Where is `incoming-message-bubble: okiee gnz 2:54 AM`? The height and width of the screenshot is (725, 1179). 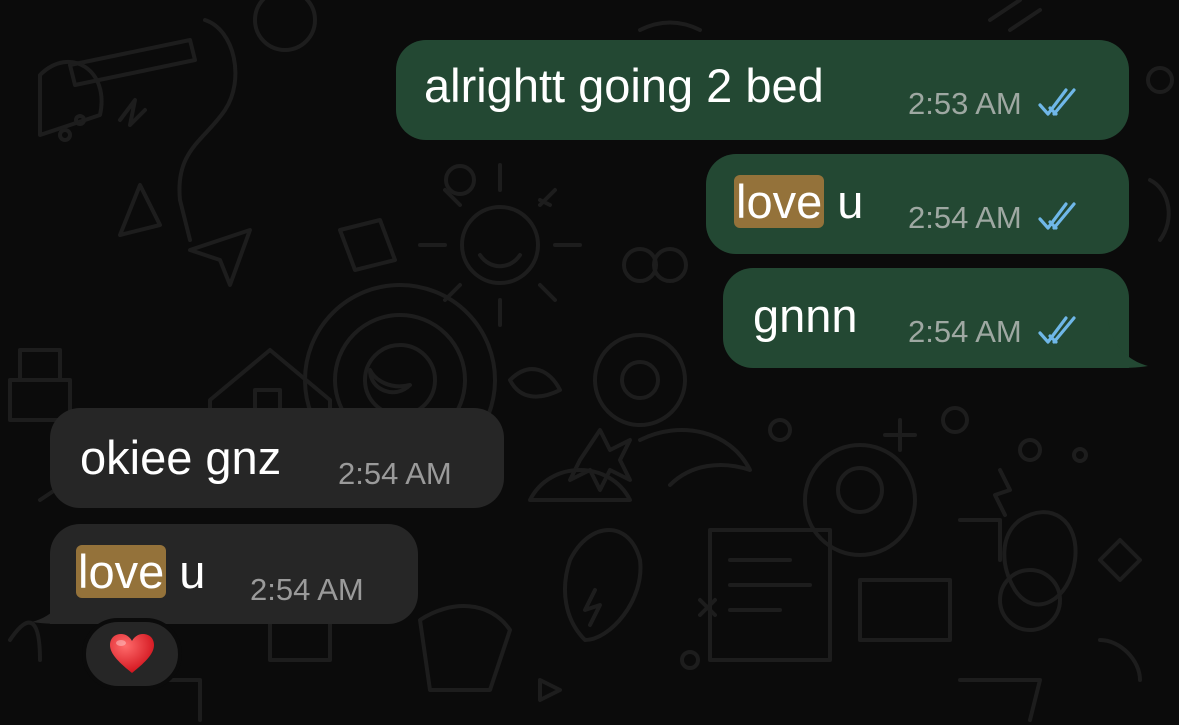
incoming-message-bubble: okiee gnz 2:54 AM is located at coordinates (277, 458).